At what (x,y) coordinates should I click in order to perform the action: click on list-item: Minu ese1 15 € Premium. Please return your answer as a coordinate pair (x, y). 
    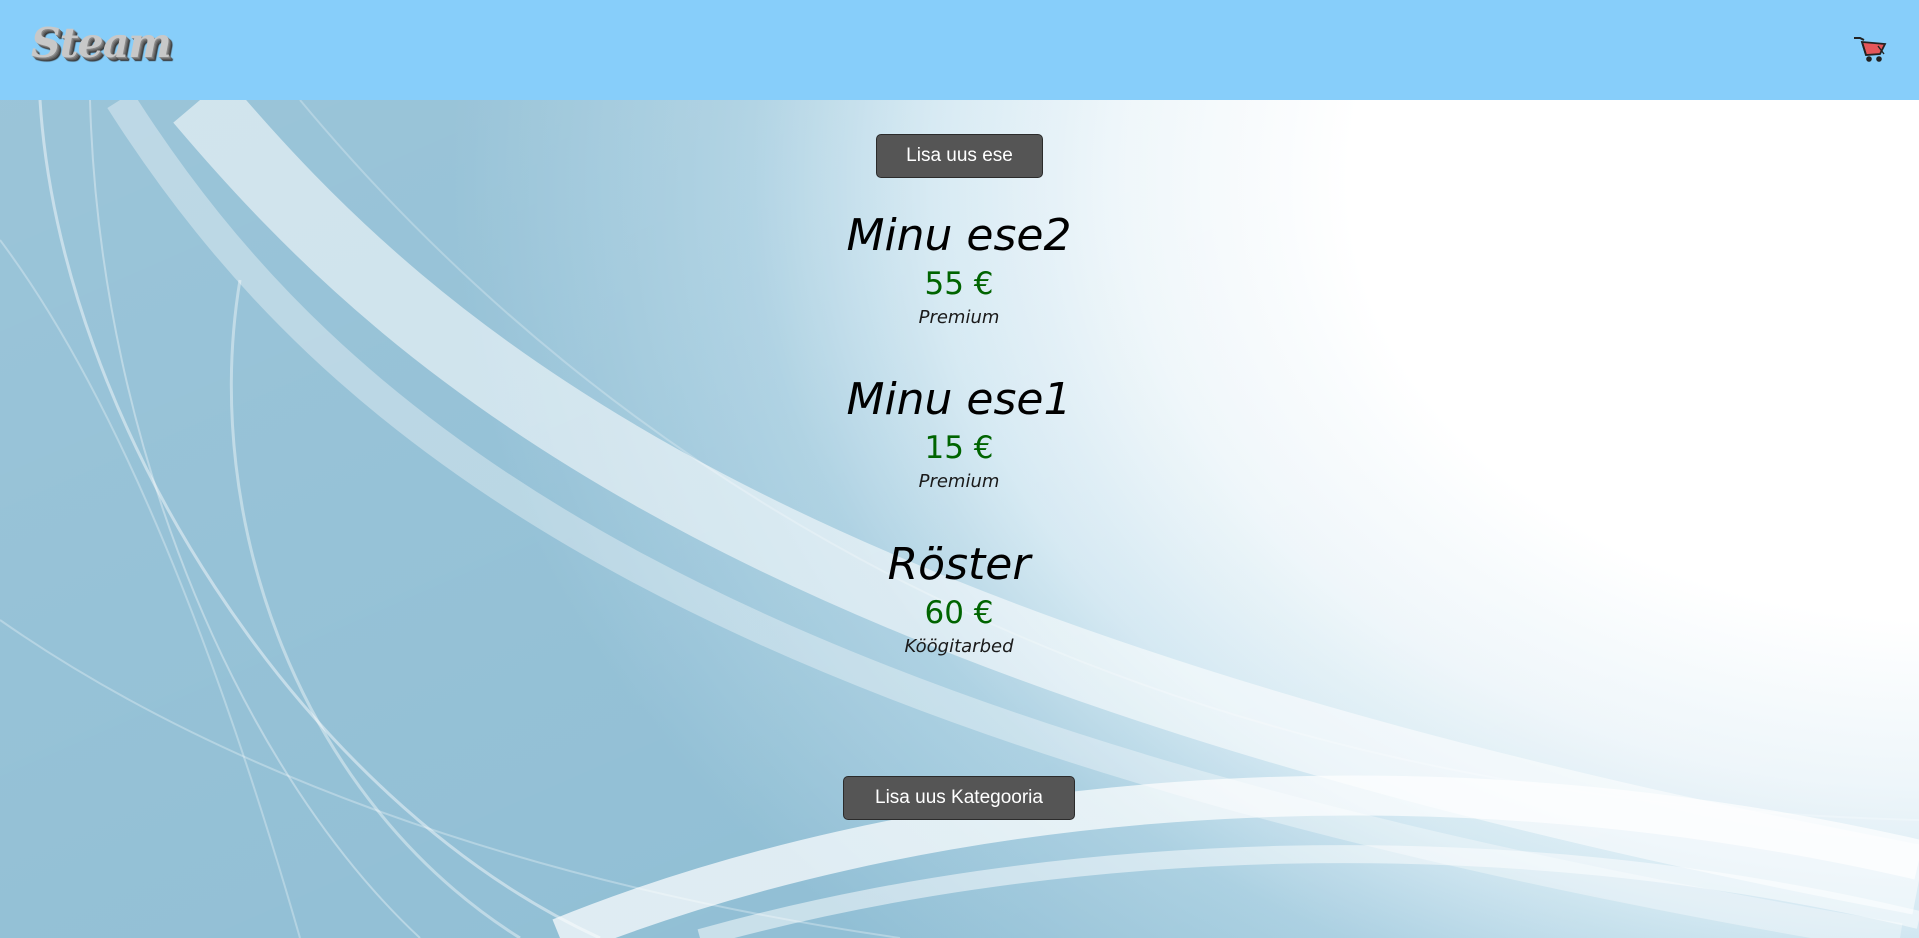
    Looking at the image, I should click on (959, 434).